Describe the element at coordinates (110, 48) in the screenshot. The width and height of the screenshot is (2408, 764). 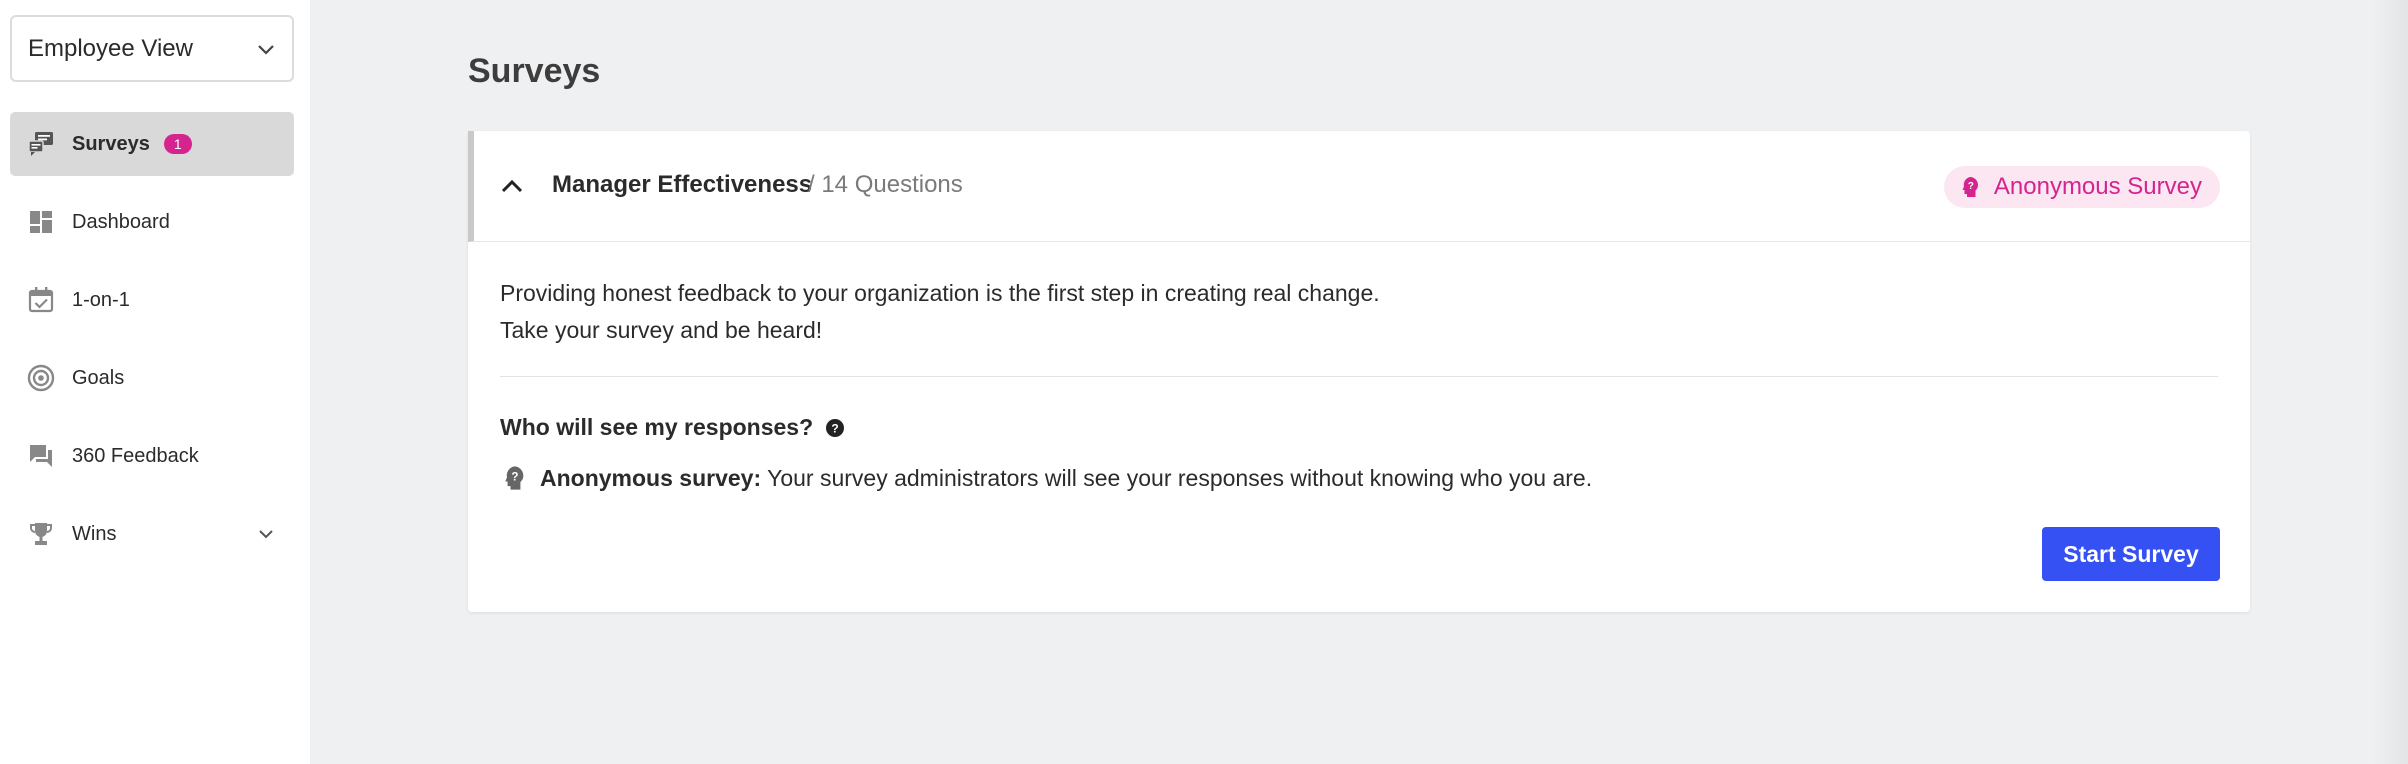
I see `view-select-label: Employee View` at that location.